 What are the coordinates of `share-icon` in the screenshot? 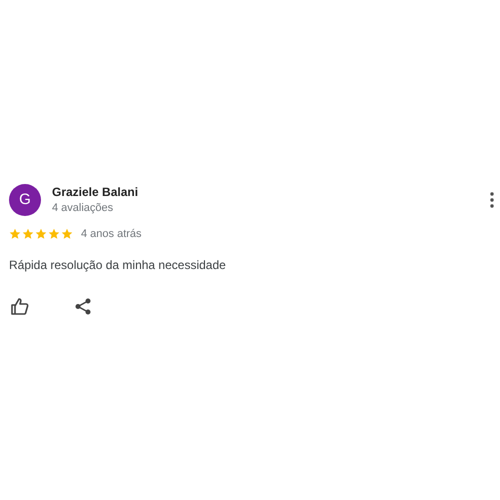 It's located at (83, 306).